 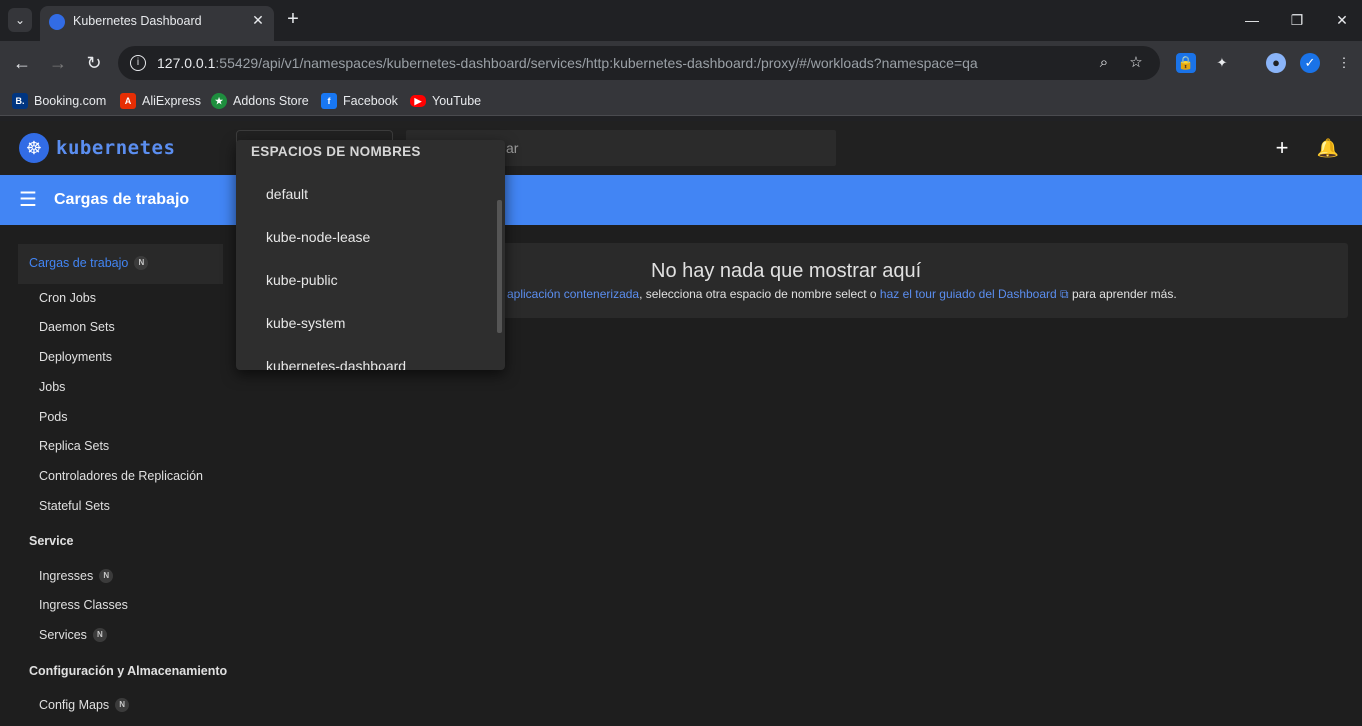 I want to click on browser-tab: Kubernetes Dashboard ✕, so click(x=157, y=23).